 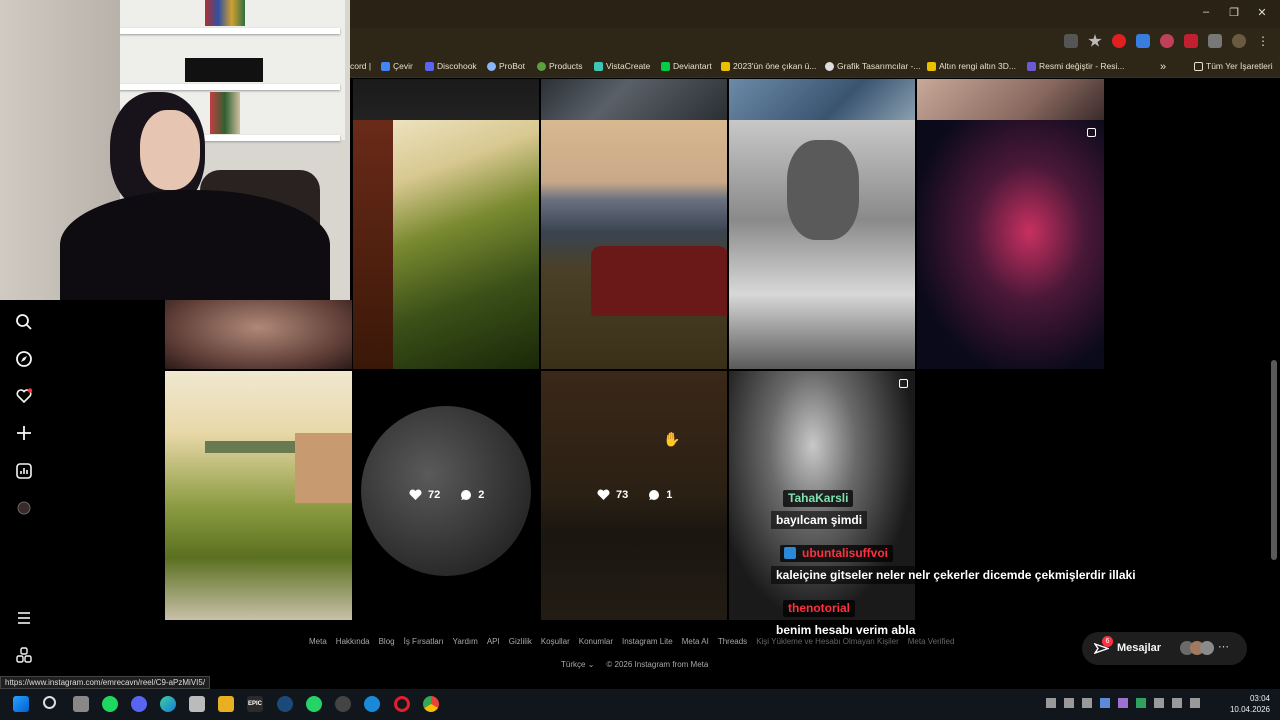 What do you see at coordinates (353, 641) in the screenshot?
I see `footer-link: Hakkında` at bounding box center [353, 641].